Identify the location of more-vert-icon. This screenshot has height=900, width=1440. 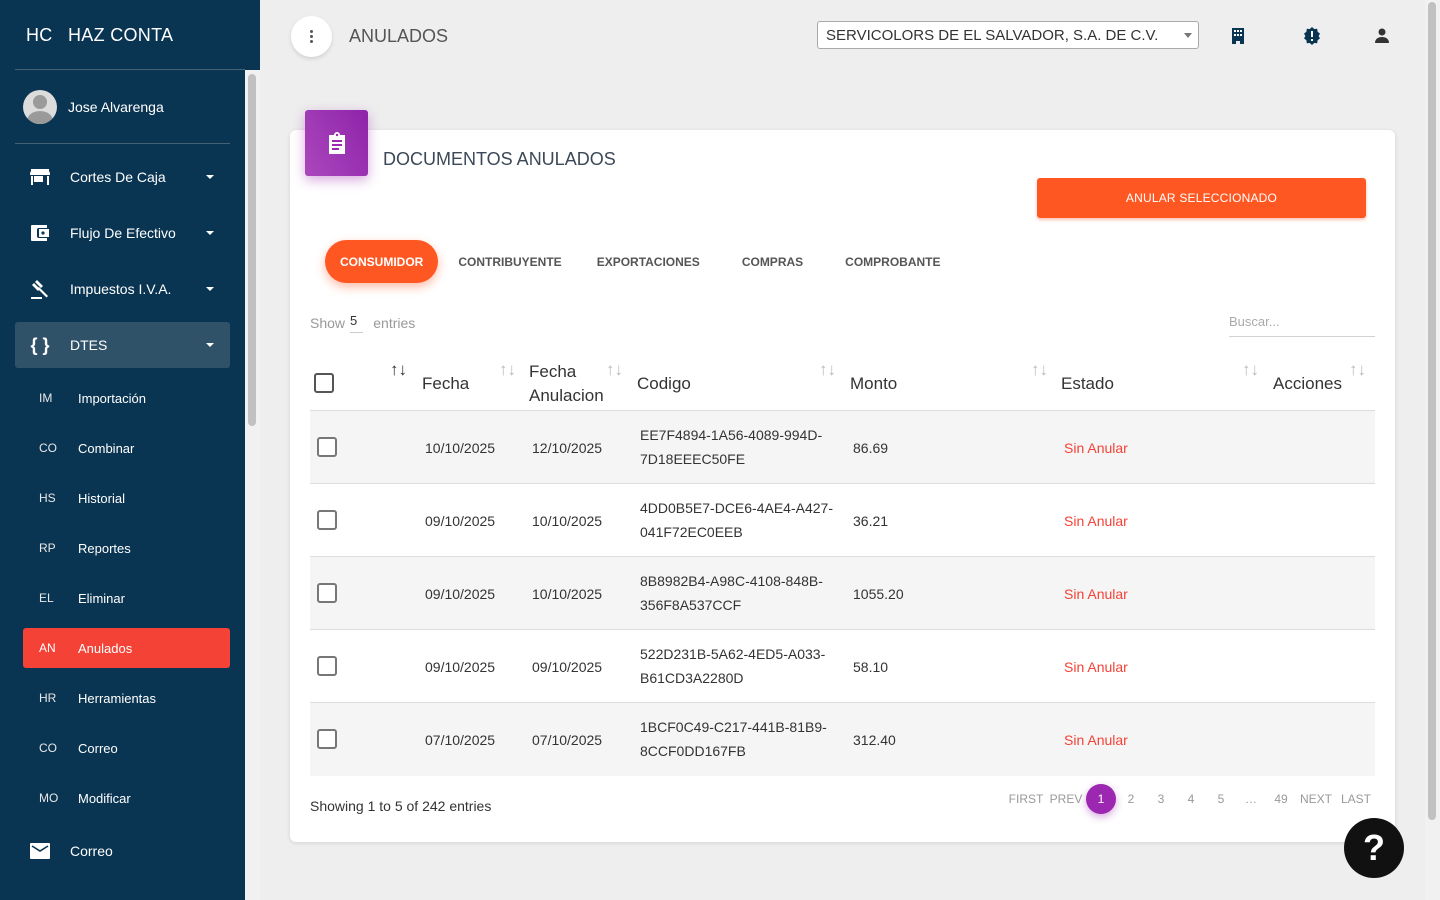
(311, 36).